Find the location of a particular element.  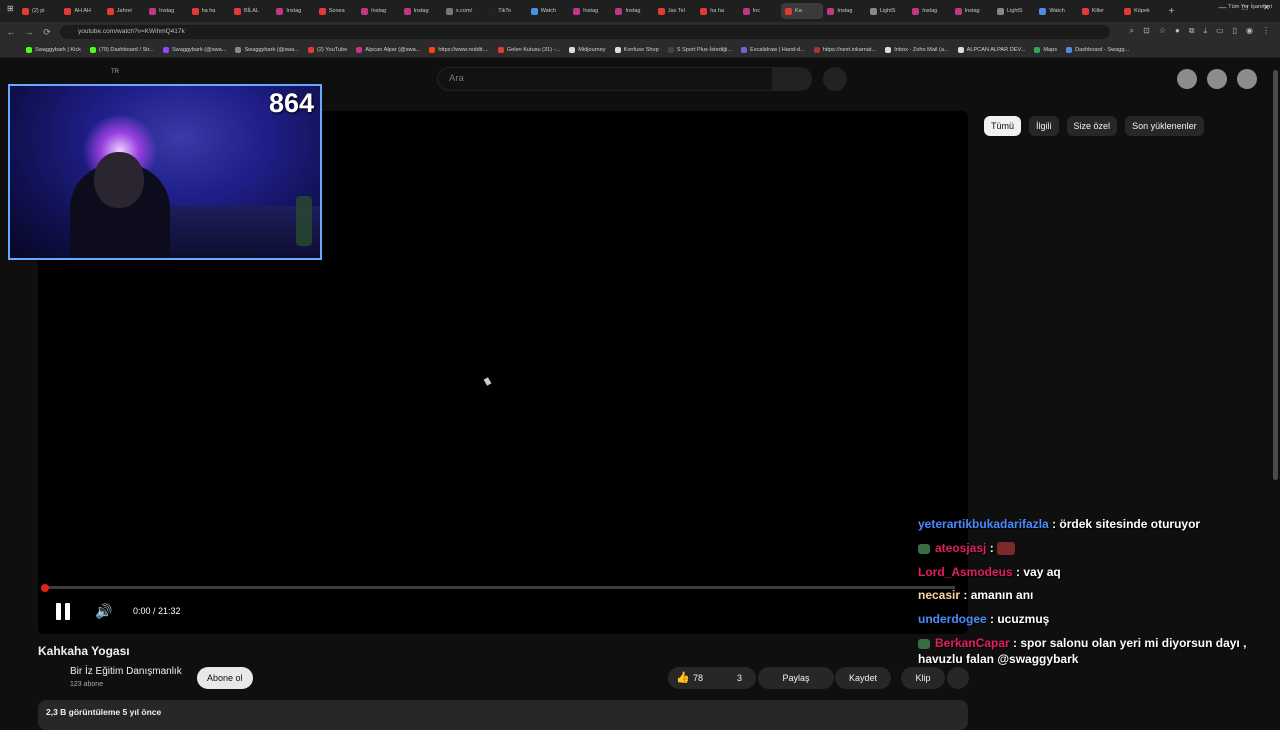

sidebar-icon: ▯ is located at coordinates (1235, 31).